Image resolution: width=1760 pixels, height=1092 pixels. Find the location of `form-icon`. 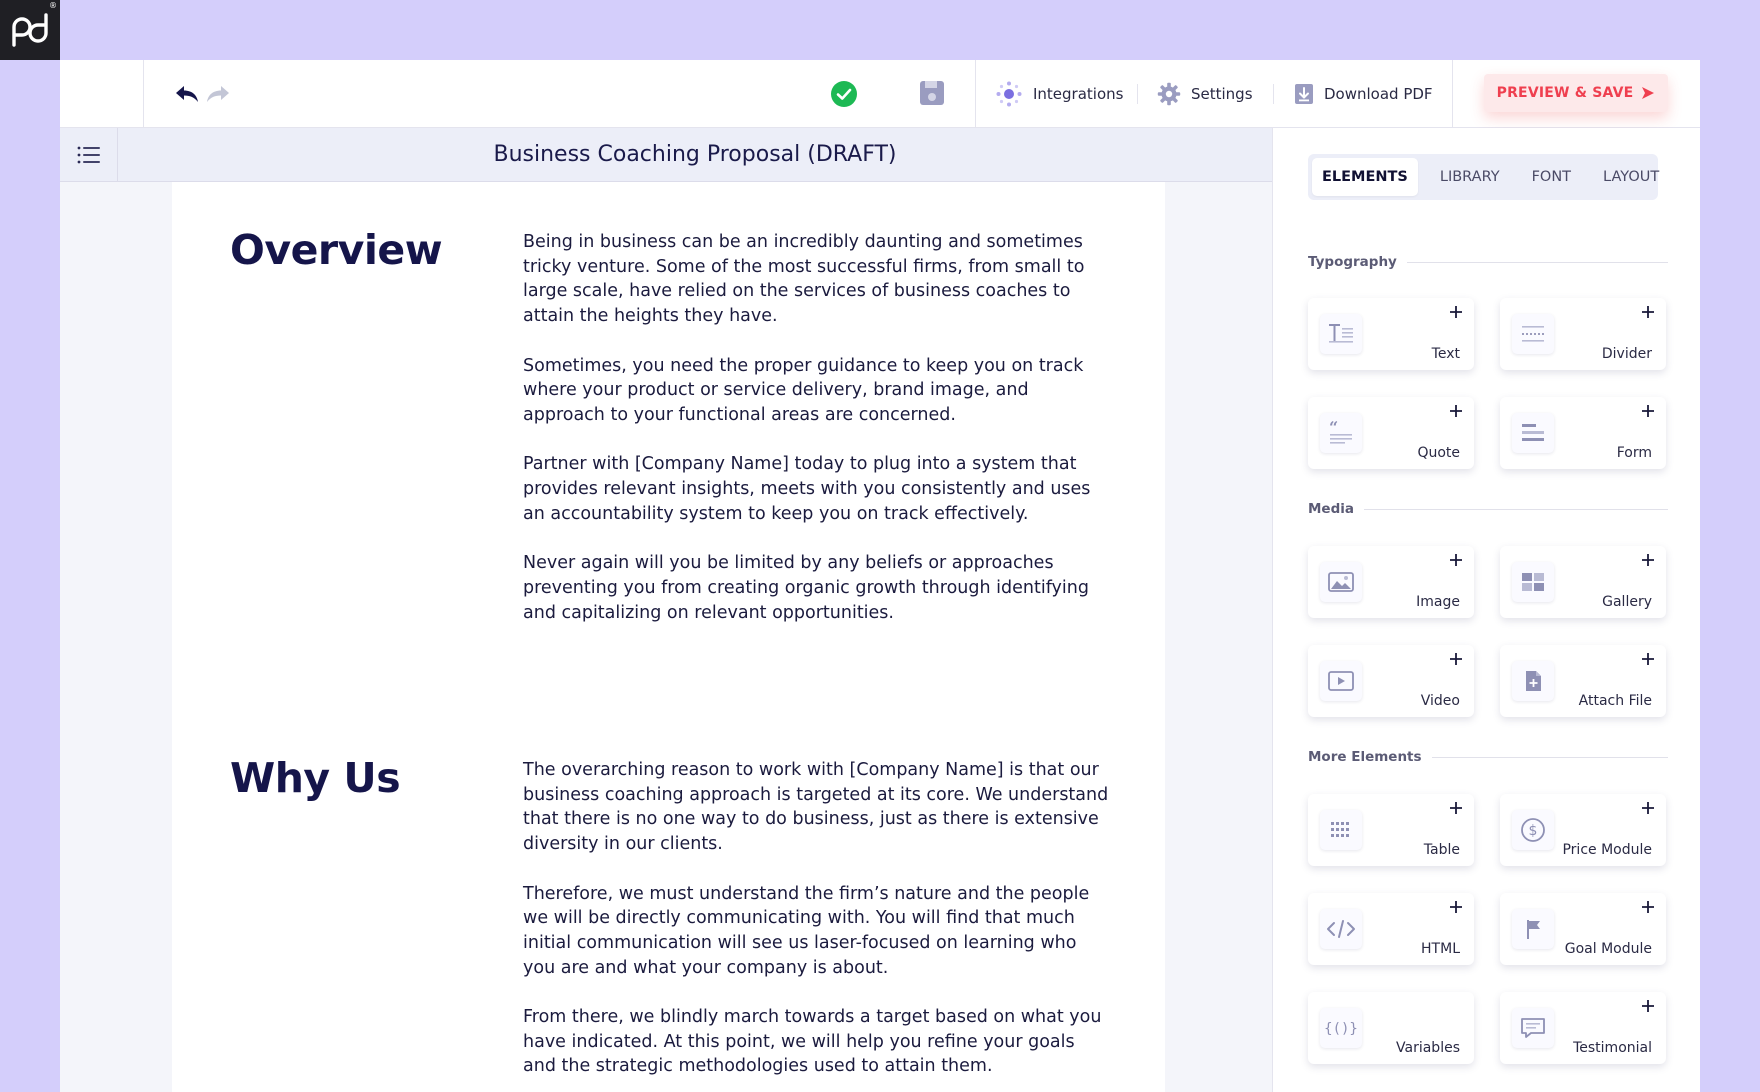

form-icon is located at coordinates (1533, 432).